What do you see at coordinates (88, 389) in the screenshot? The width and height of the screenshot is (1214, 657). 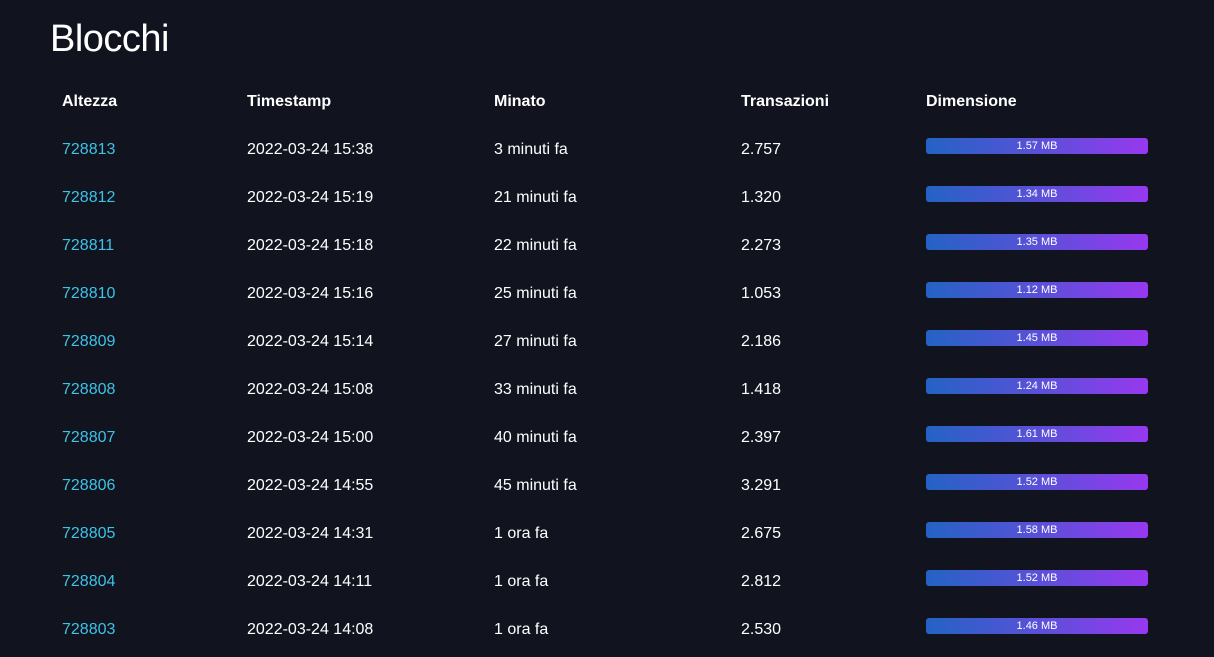 I see `block-height-link: 728808` at bounding box center [88, 389].